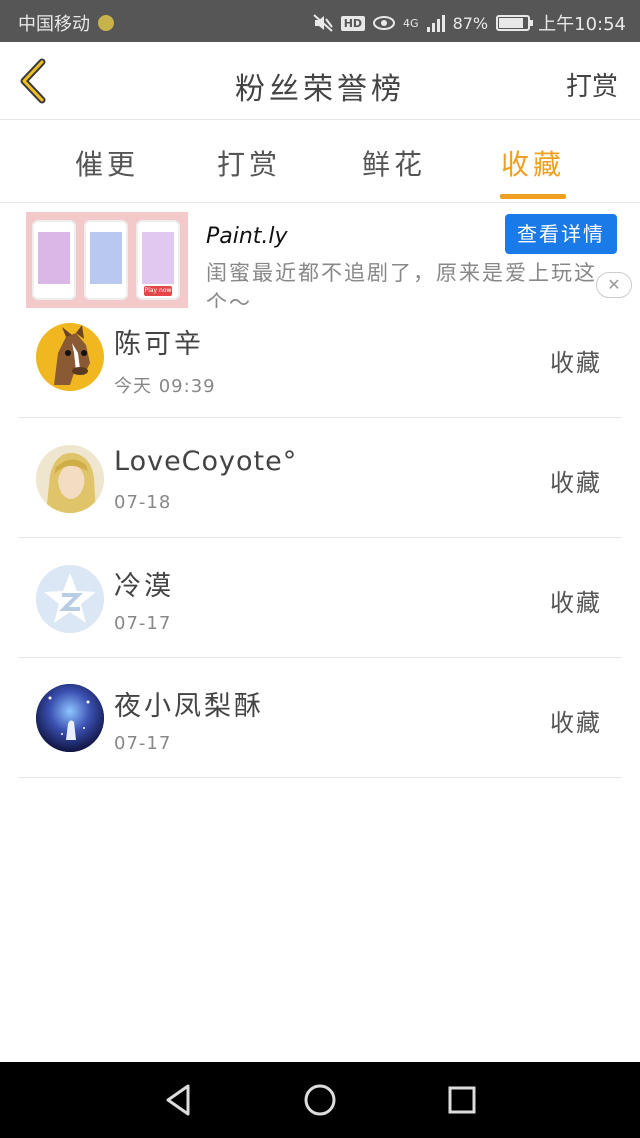  What do you see at coordinates (106, 23) in the screenshot?
I see `notification-icon` at bounding box center [106, 23].